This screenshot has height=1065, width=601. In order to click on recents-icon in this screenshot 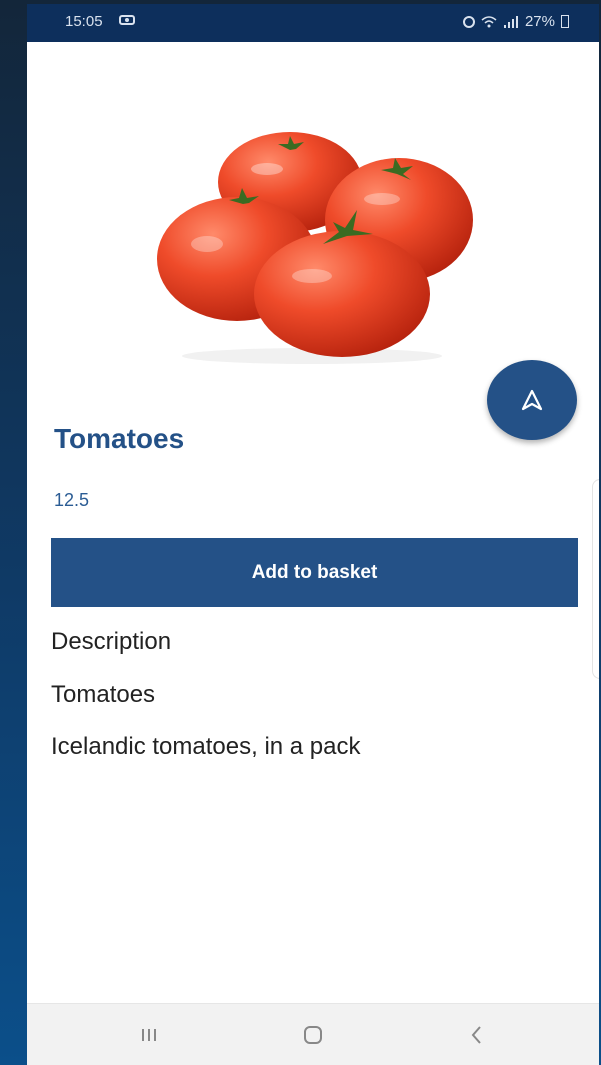, I will do `click(149, 1034)`.